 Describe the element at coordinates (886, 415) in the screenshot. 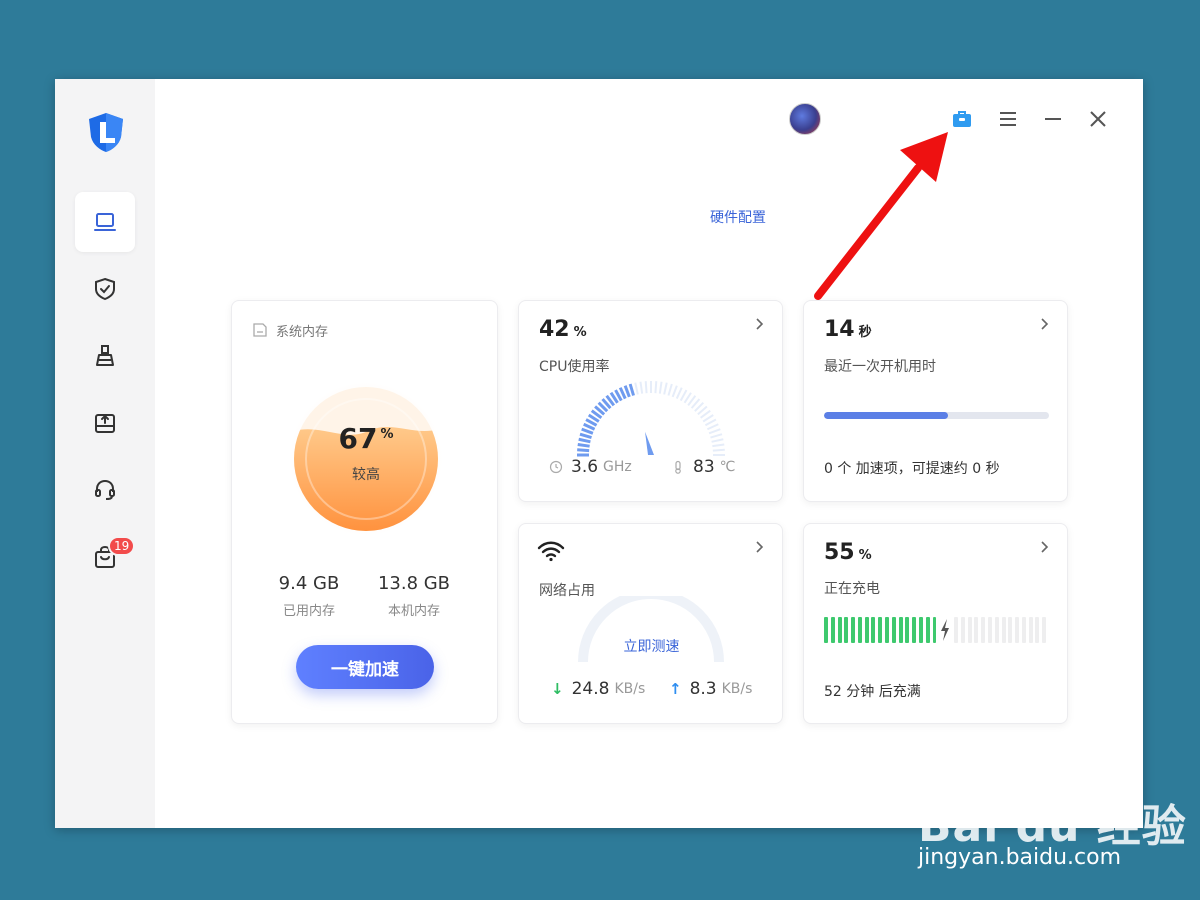

I see `boot-progress-fill` at that location.